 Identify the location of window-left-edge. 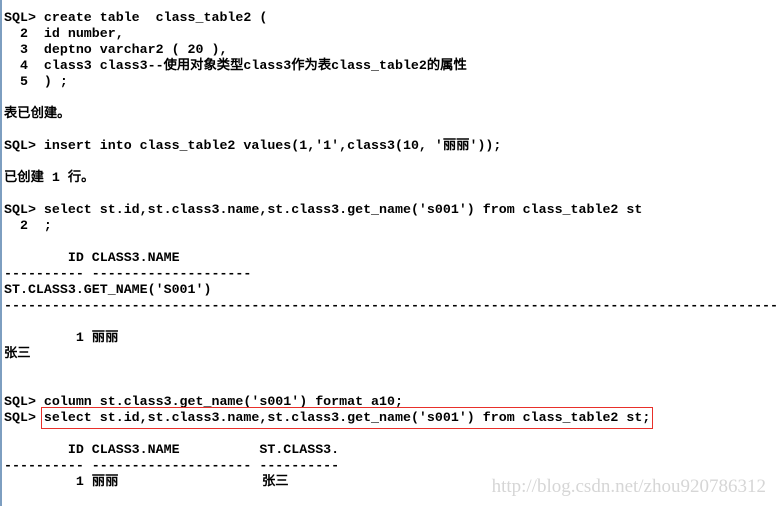
(1, 253).